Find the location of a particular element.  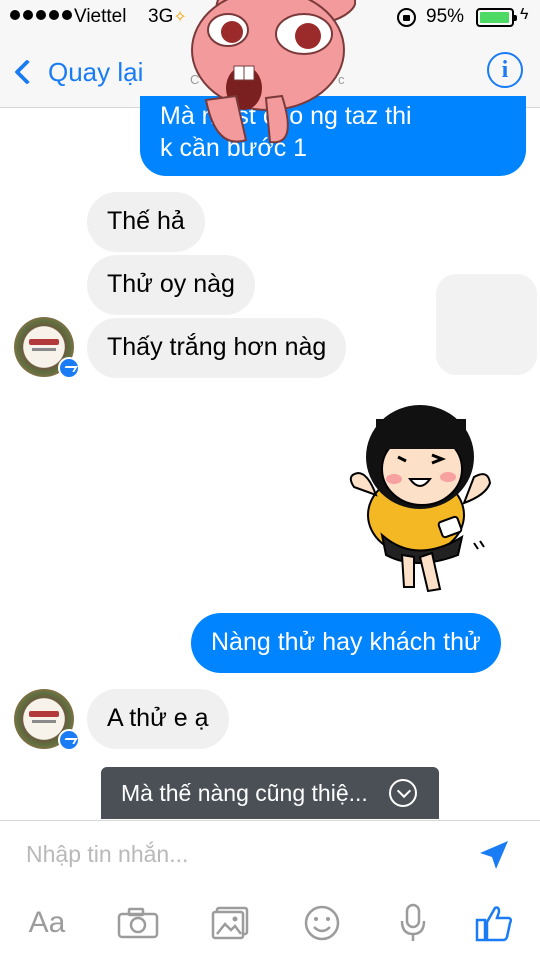

info-icon: i is located at coordinates (505, 69).